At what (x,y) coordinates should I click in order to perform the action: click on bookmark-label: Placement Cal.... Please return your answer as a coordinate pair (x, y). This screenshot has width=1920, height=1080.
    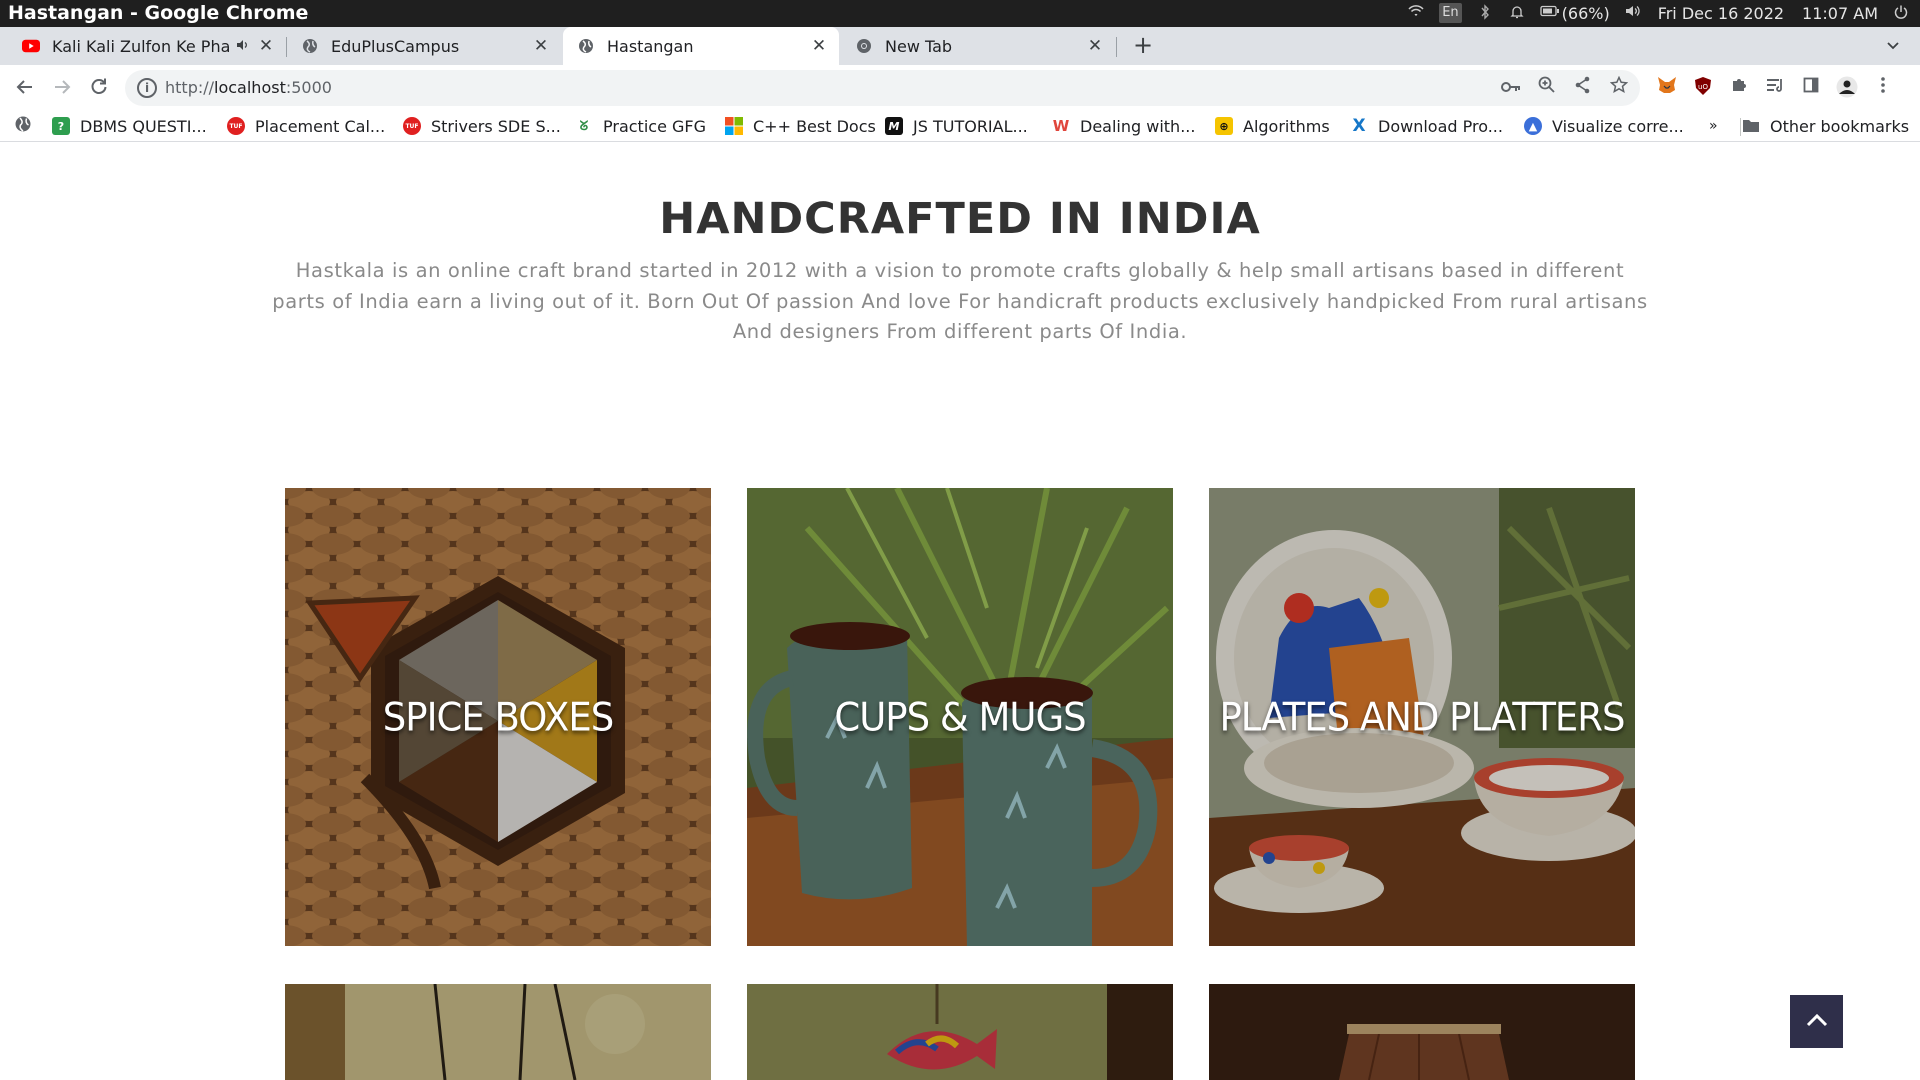
    Looking at the image, I should click on (320, 126).